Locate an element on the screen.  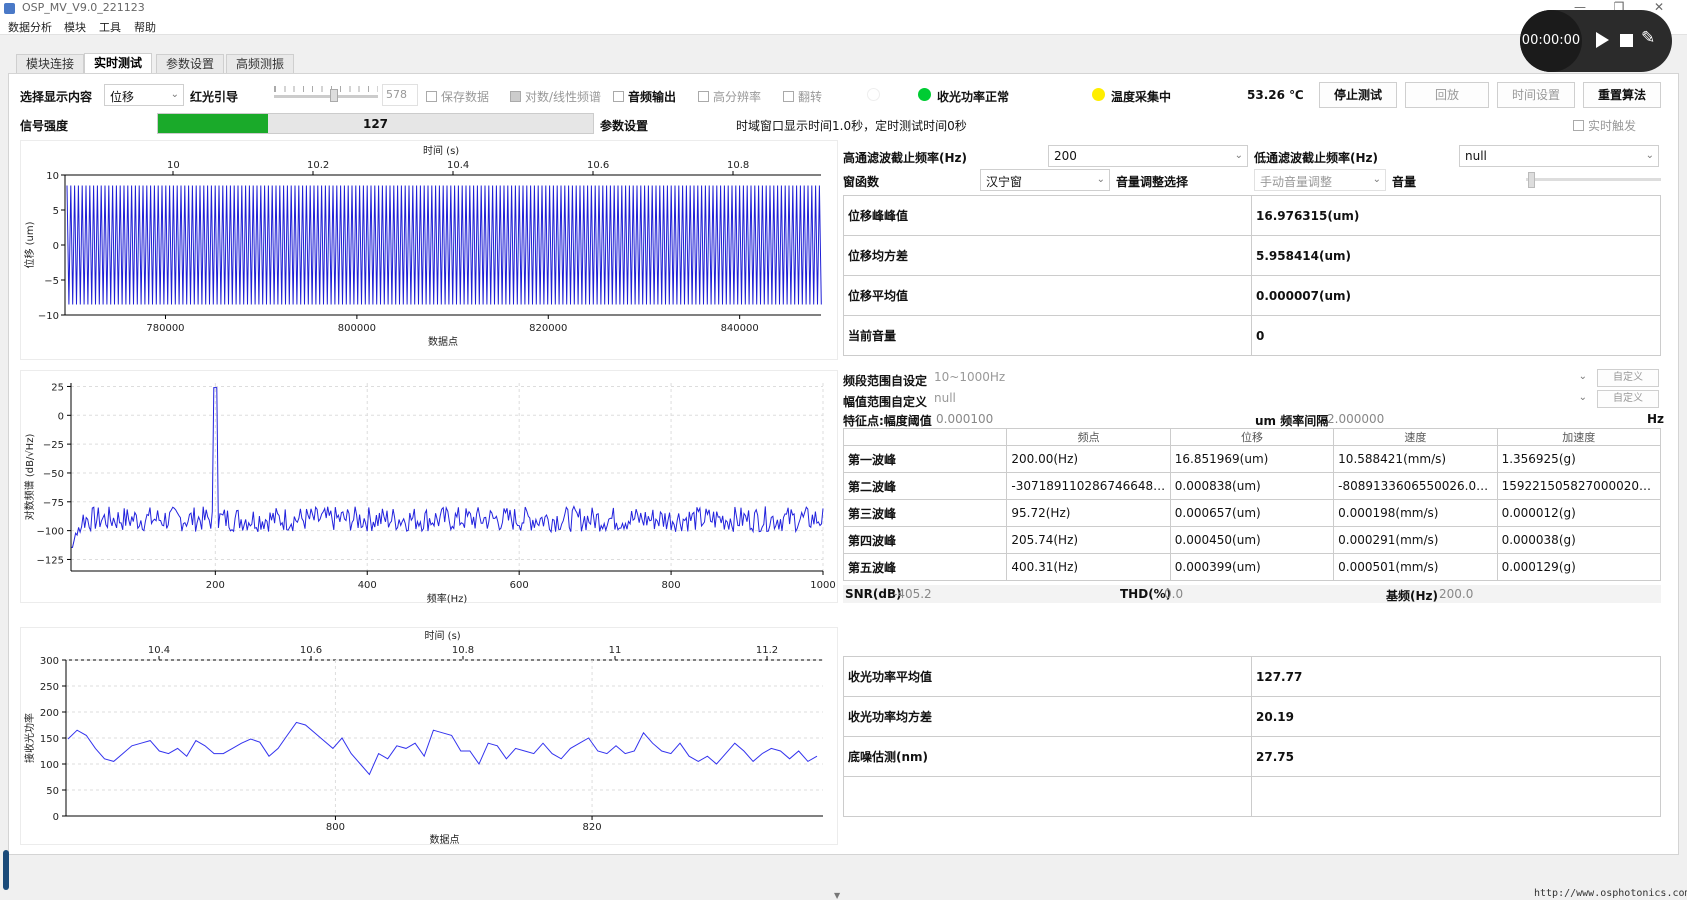
tab-hf-vibration: 高频测振 is located at coordinates (260, 63).